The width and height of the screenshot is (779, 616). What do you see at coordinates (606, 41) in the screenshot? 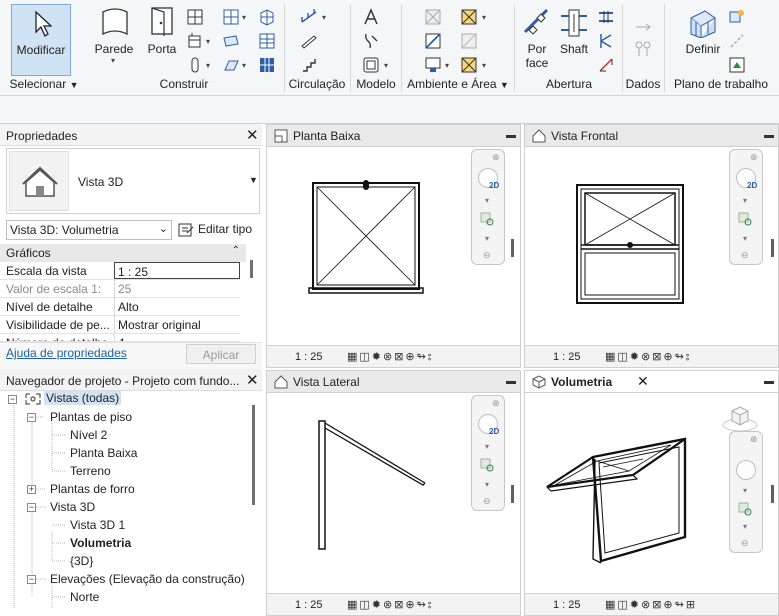
I see `vertical-opening-icon` at bounding box center [606, 41].